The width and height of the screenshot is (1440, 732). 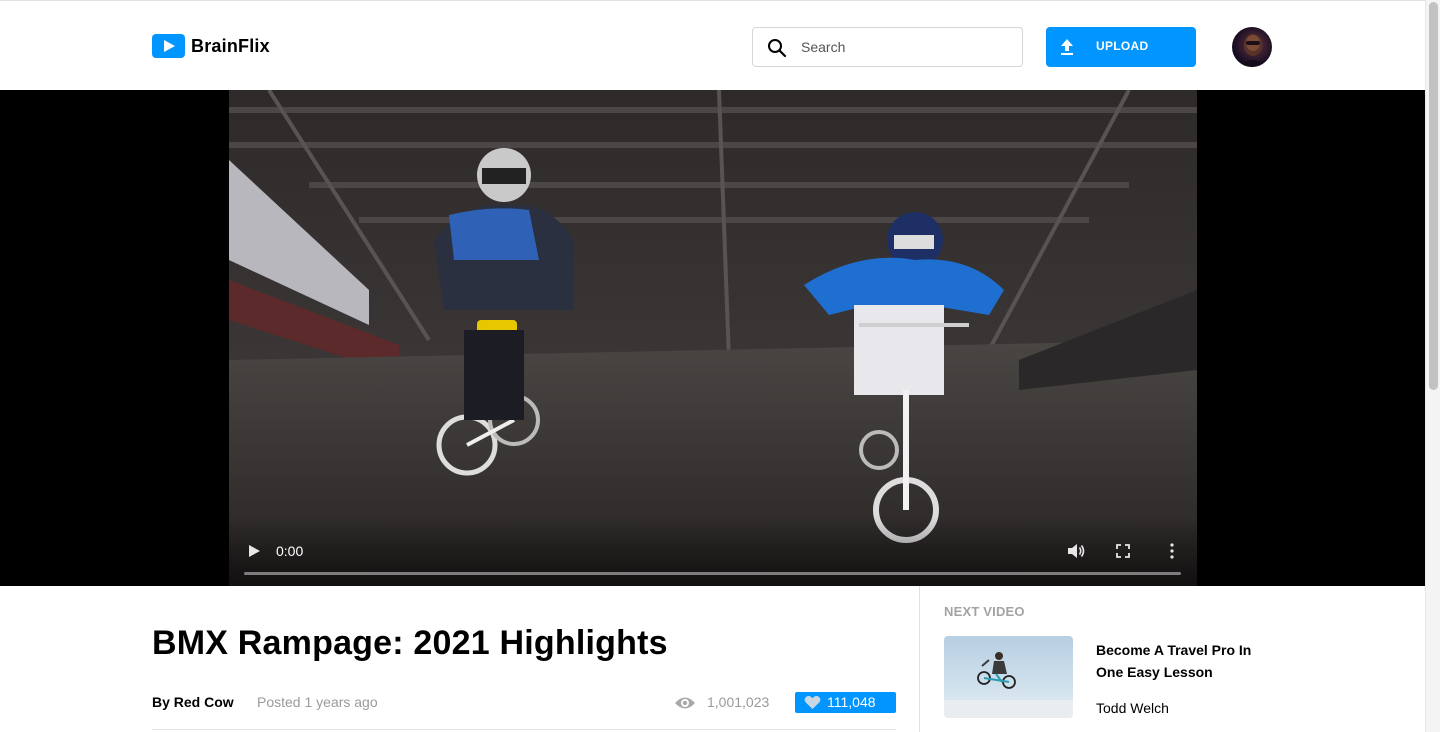 I want to click on search-icon, so click(x=777, y=48).